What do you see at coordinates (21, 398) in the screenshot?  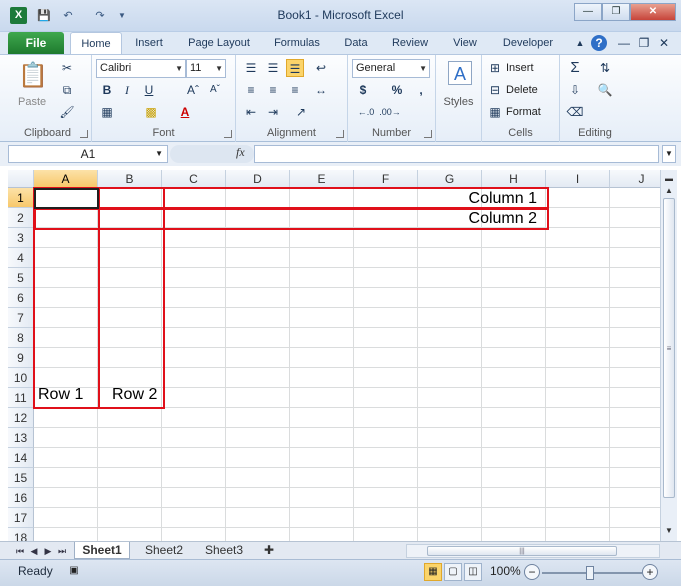 I see `row-header-11: 11` at bounding box center [21, 398].